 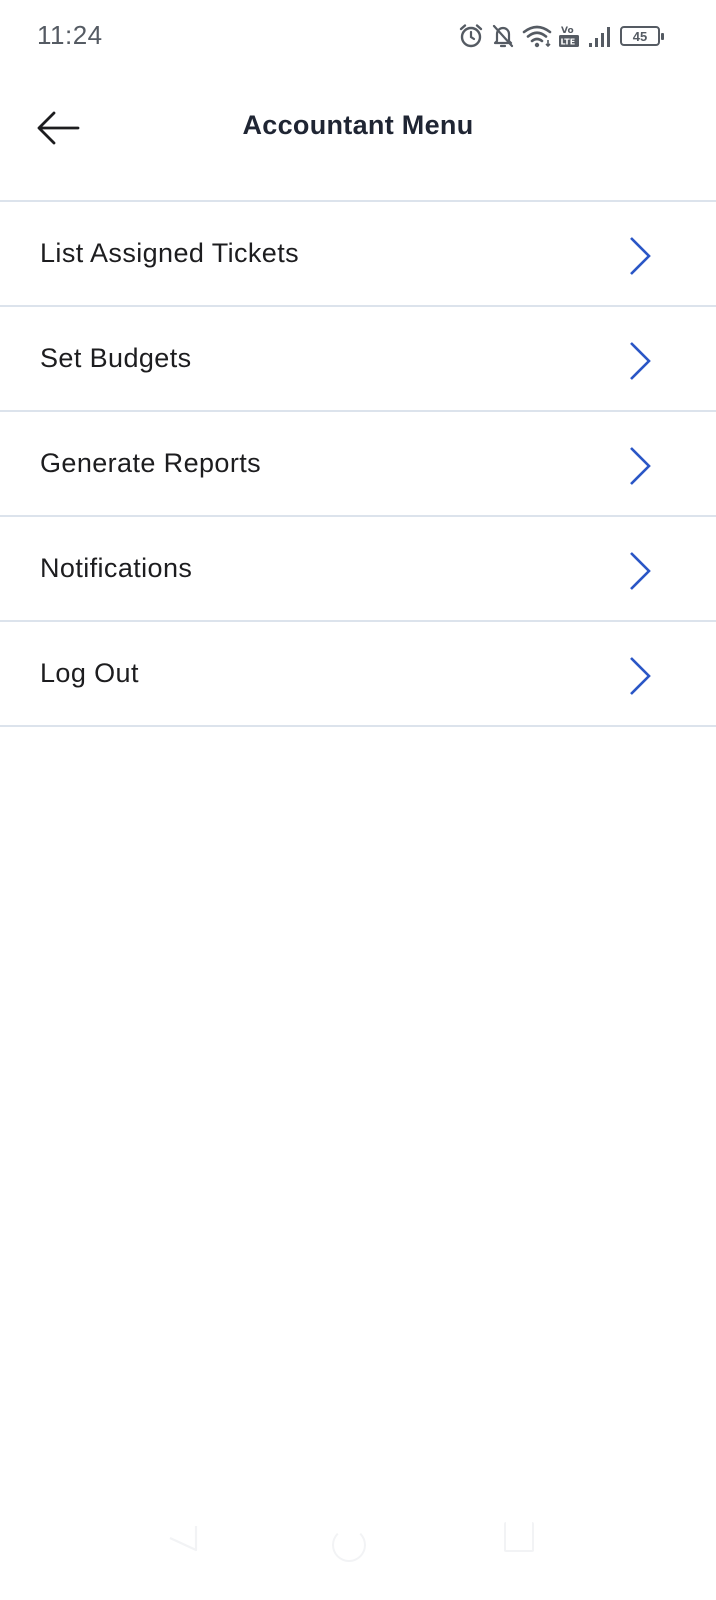 What do you see at coordinates (519, 1537) in the screenshot?
I see `nav-recents-icon` at bounding box center [519, 1537].